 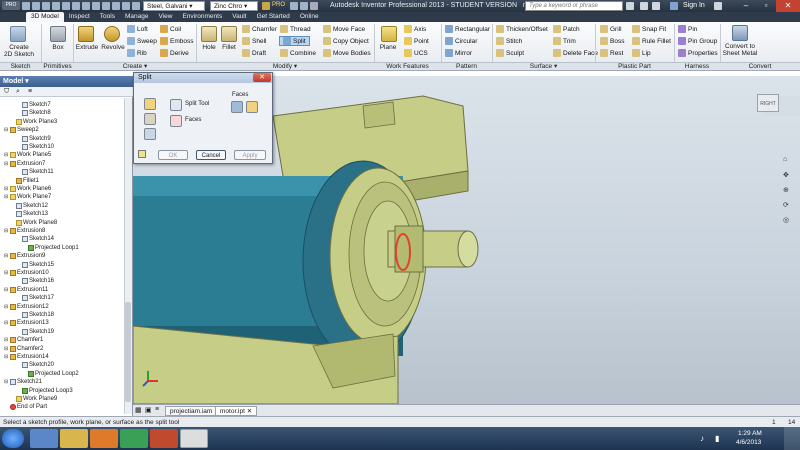 I want to click on emboss-button: Emboss, so click(x=176, y=41).